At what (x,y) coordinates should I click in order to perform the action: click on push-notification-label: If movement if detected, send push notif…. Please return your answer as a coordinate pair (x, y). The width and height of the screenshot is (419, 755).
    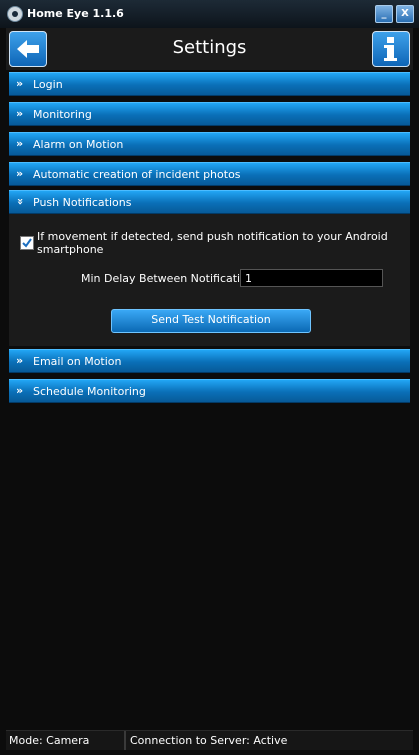
    Looking at the image, I should click on (212, 243).